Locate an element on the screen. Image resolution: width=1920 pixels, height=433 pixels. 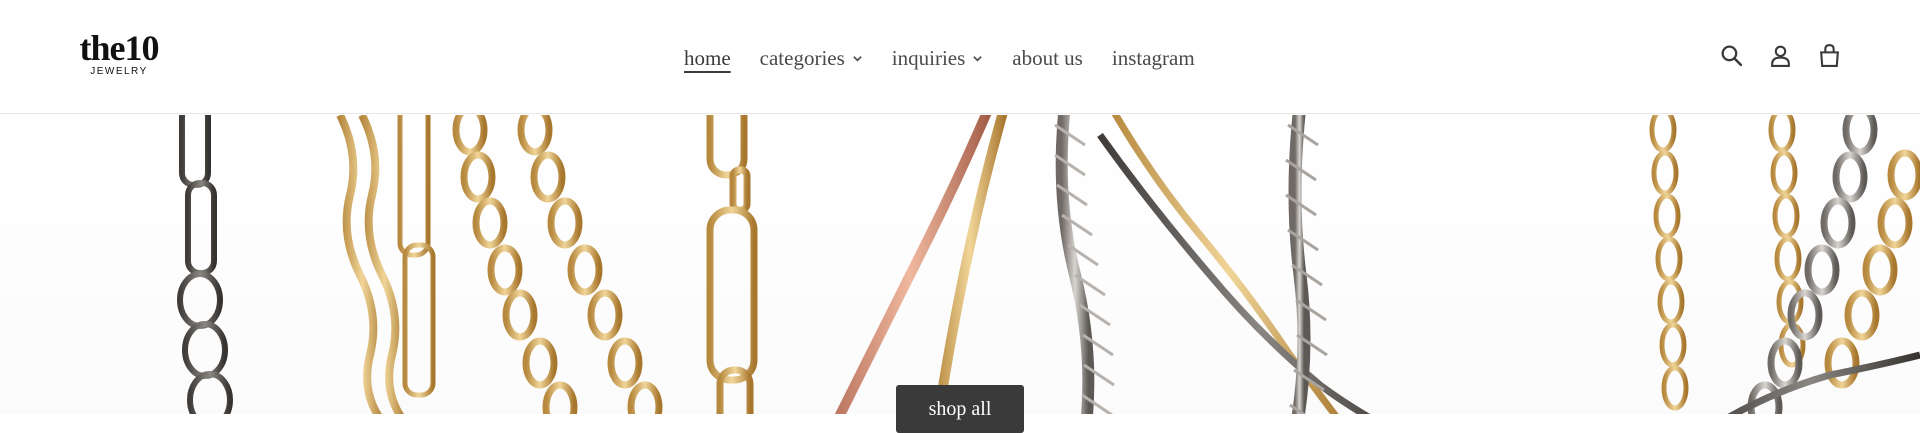
brand-logo: the10 JEWELRY is located at coordinates (119, 55).